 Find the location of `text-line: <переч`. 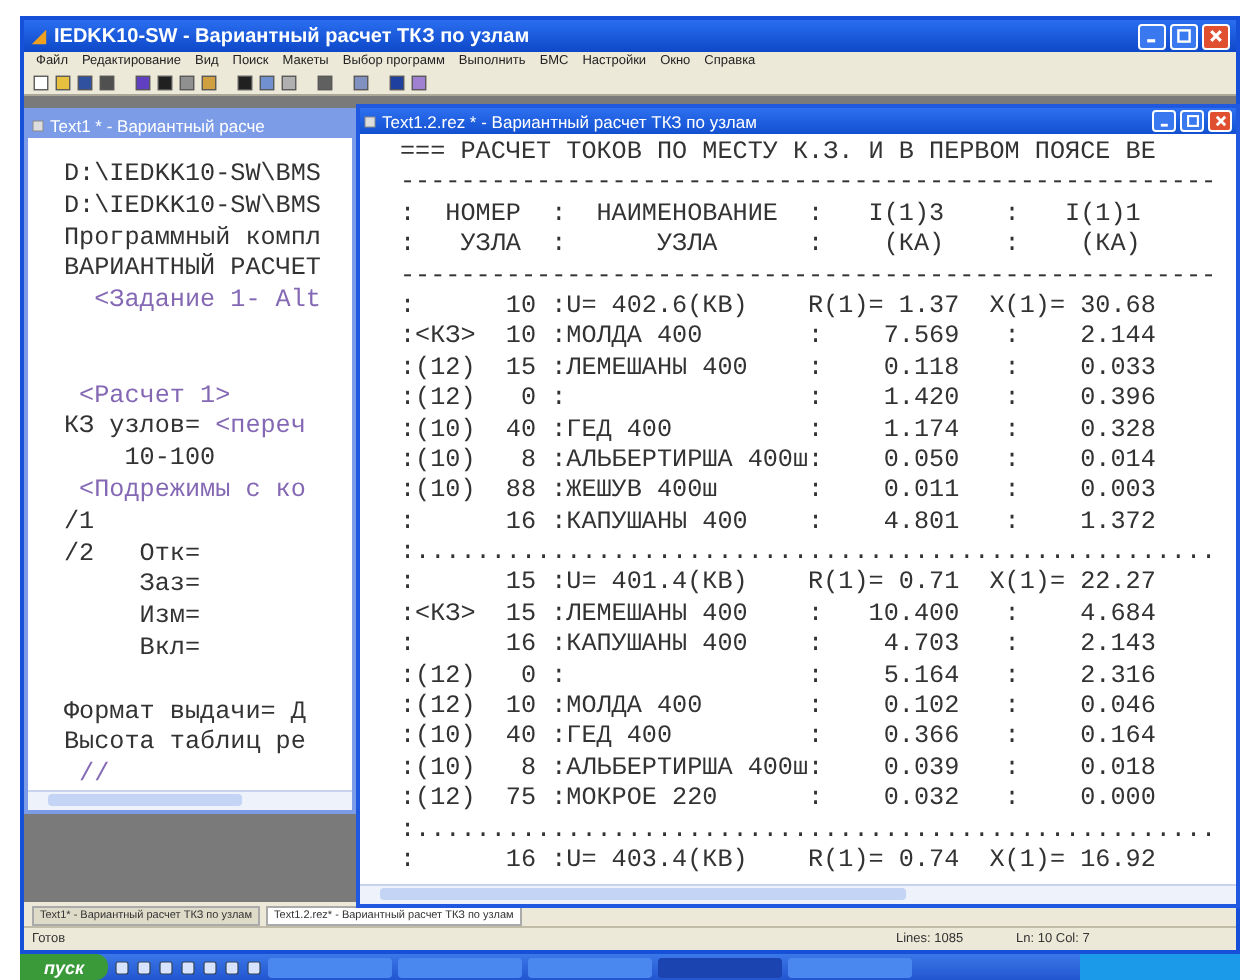

text-line: <переч is located at coordinates (260, 426).